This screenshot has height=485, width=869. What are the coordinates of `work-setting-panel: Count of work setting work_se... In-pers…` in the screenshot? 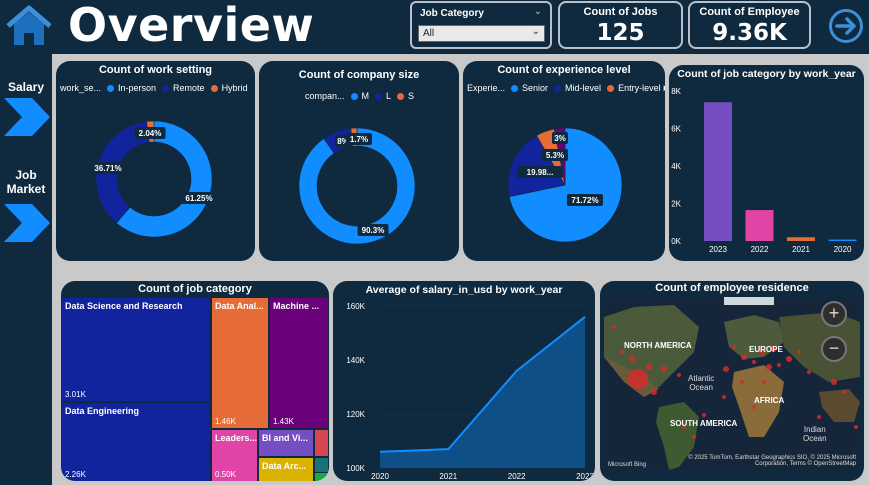 It's located at (155, 161).